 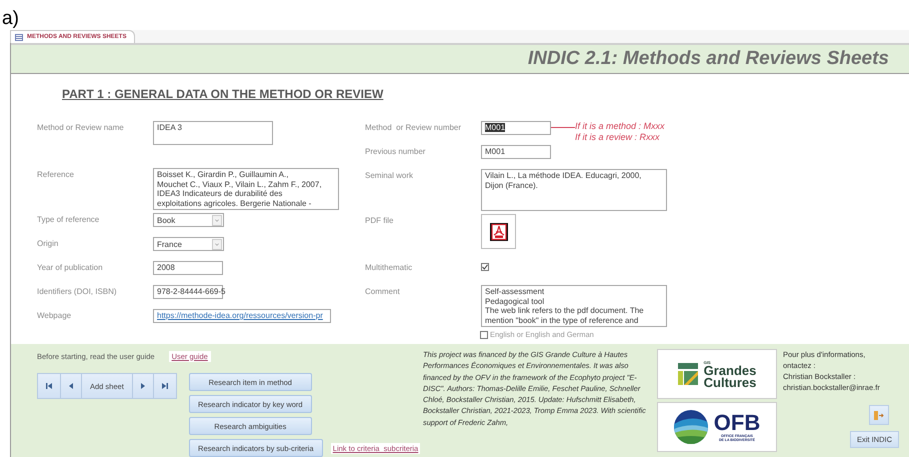 I want to click on previous-icon, so click(x=71, y=386).